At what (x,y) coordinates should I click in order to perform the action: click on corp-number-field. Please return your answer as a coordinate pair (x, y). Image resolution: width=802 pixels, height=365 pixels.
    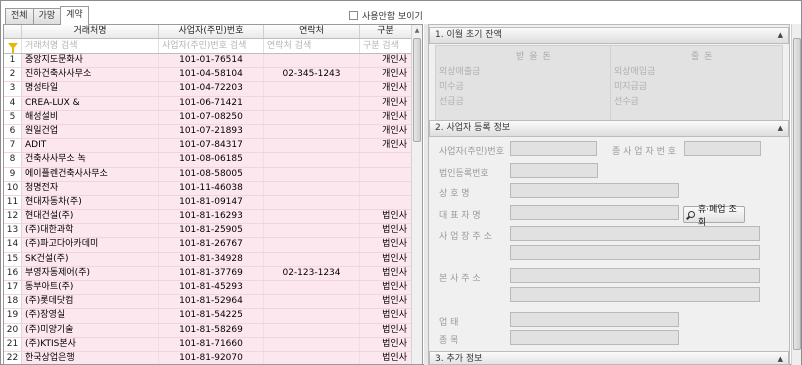
    Looking at the image, I should click on (554, 170).